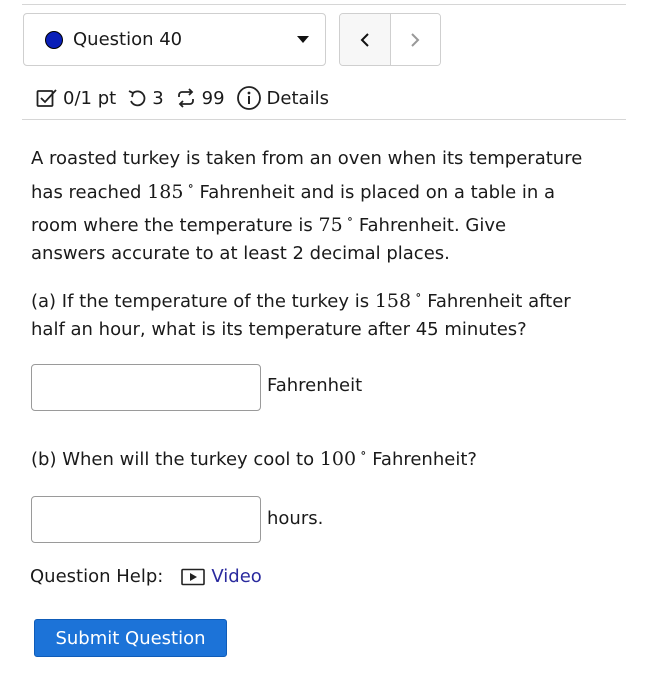  I want to click on next-question-button, so click(415, 39).